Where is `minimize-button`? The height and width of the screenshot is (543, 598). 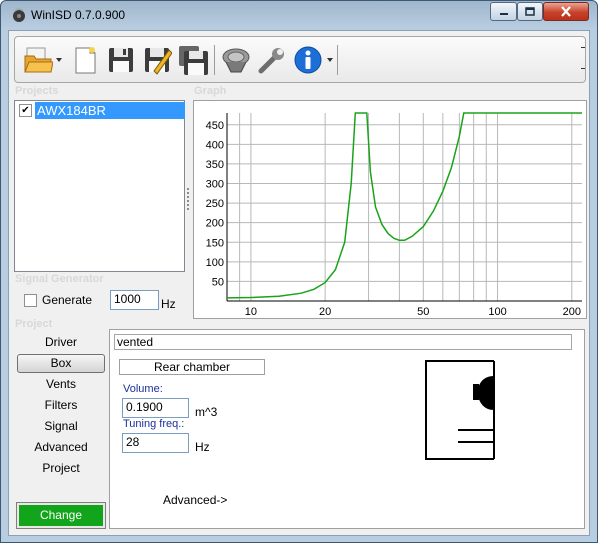 minimize-button is located at coordinates (503, 11).